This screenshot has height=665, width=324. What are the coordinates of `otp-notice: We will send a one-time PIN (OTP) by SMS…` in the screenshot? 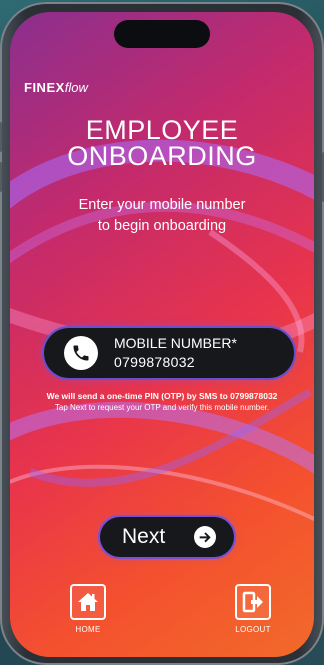 It's located at (162, 396).